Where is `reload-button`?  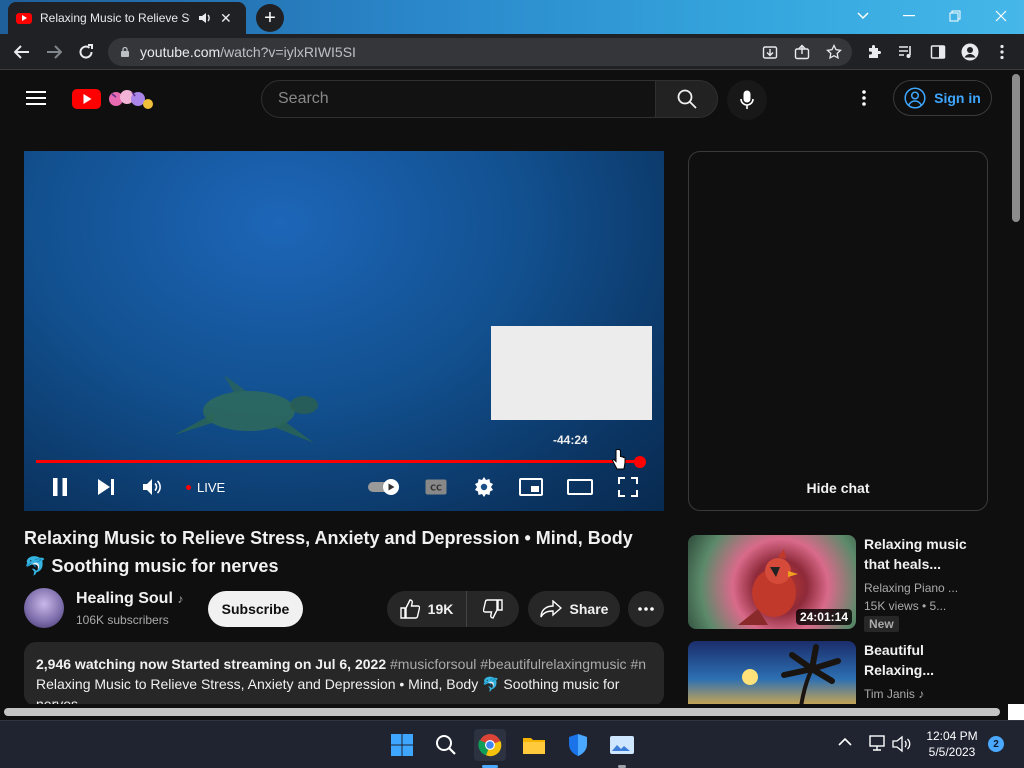 reload-button is located at coordinates (86, 52).